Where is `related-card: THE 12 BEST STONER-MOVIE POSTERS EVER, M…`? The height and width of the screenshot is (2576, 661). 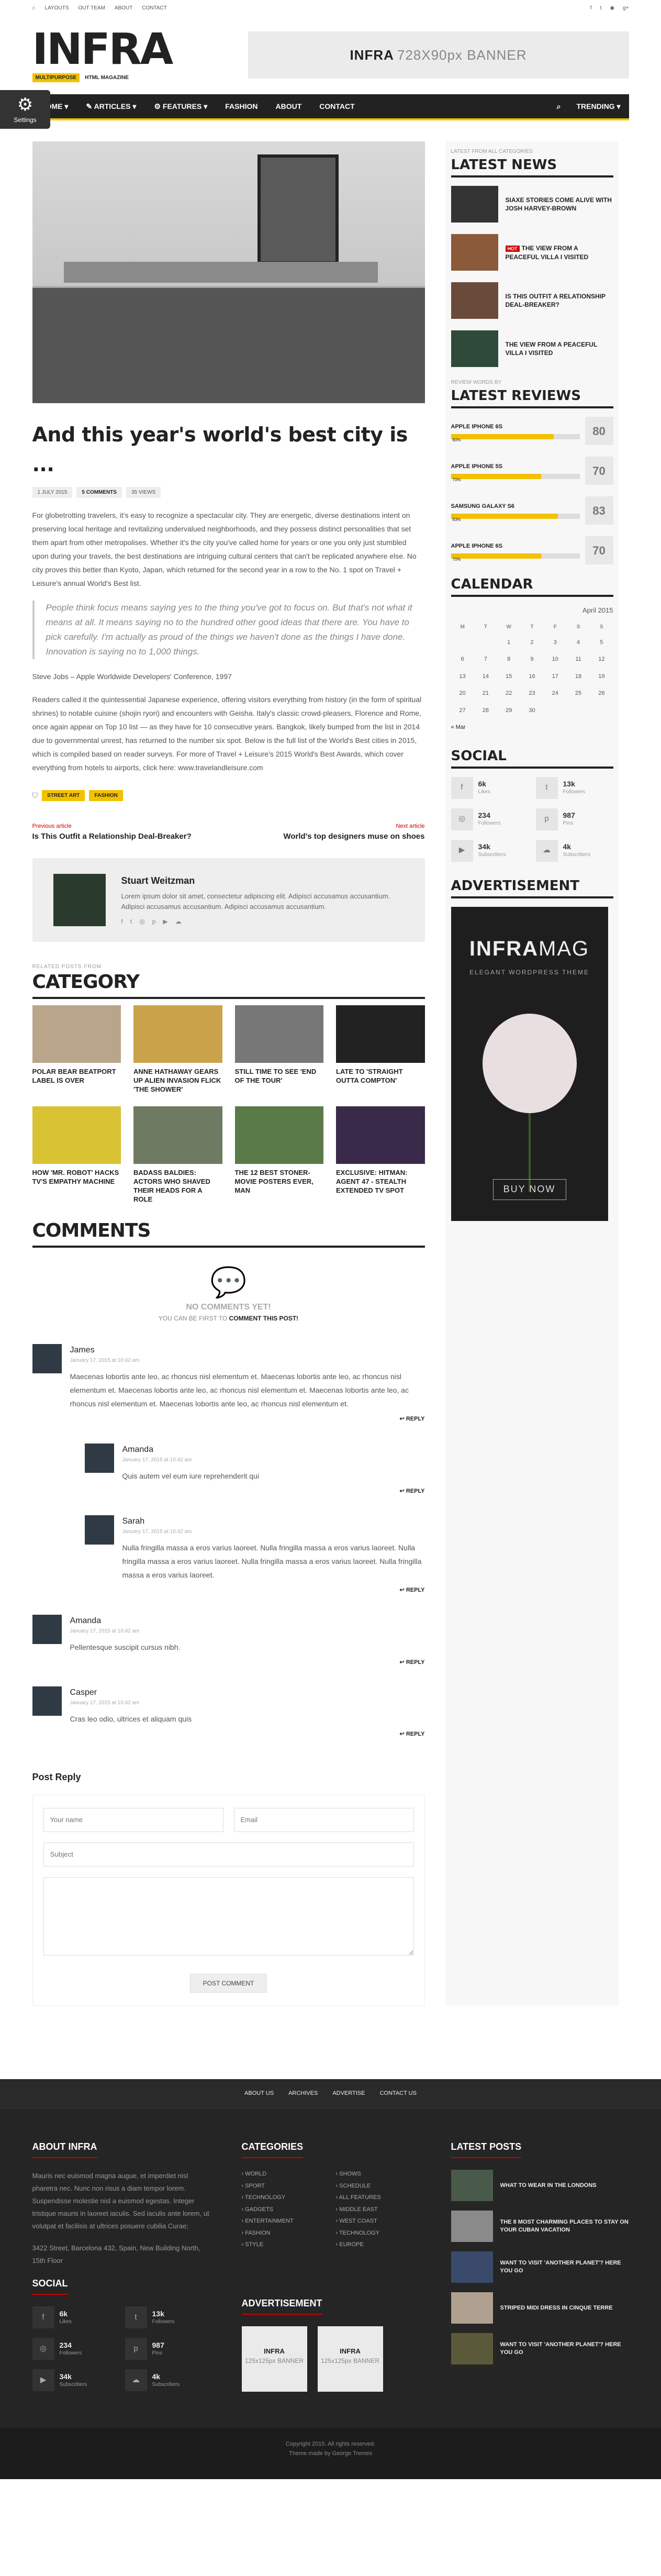 related-card: THE 12 BEST STONER-MOVIE POSTERS EVER, M… is located at coordinates (278, 1155).